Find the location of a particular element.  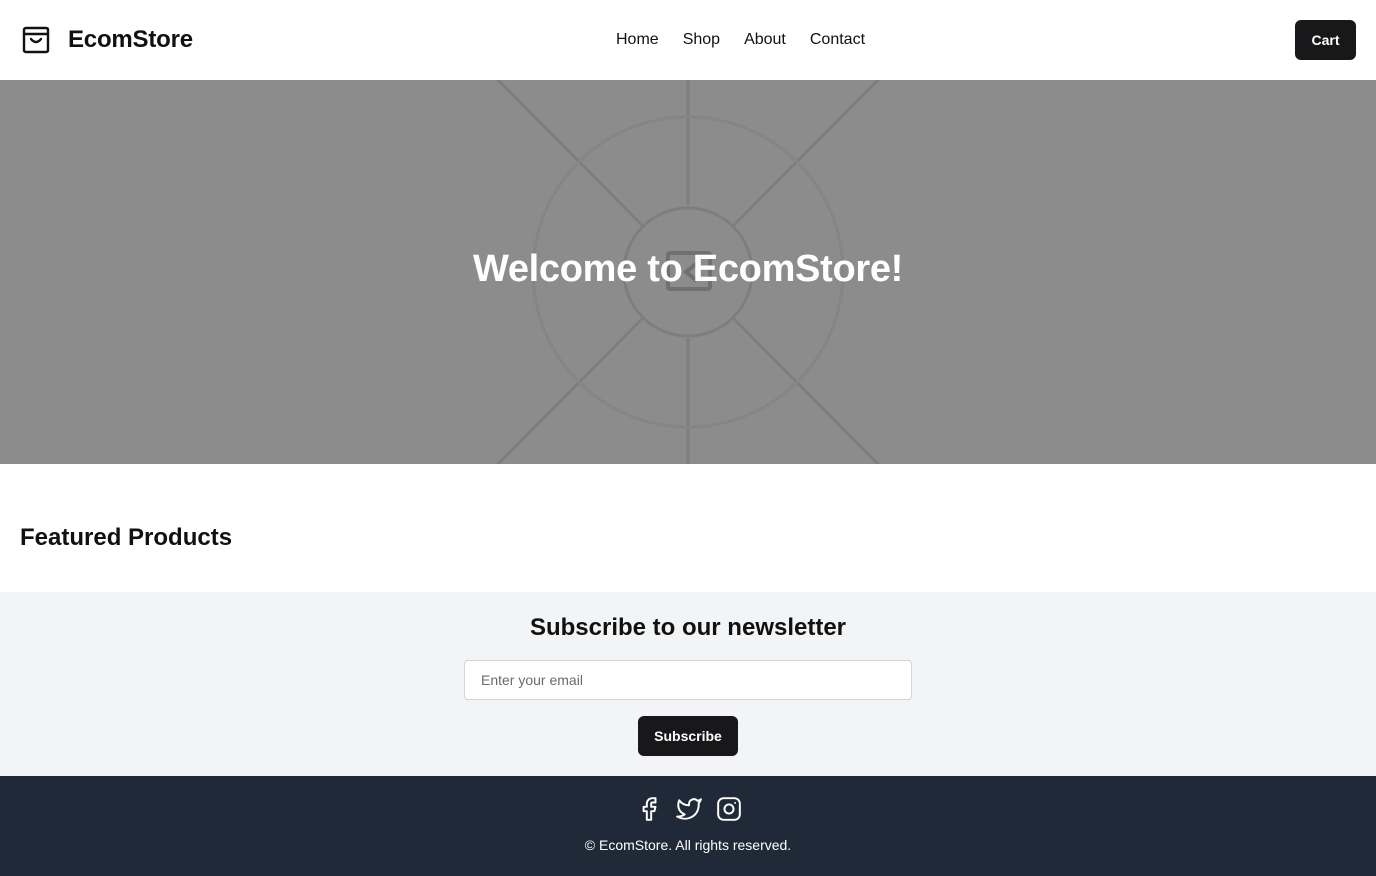

copyright-text: © EcomStore. All rights reserved. is located at coordinates (688, 845).